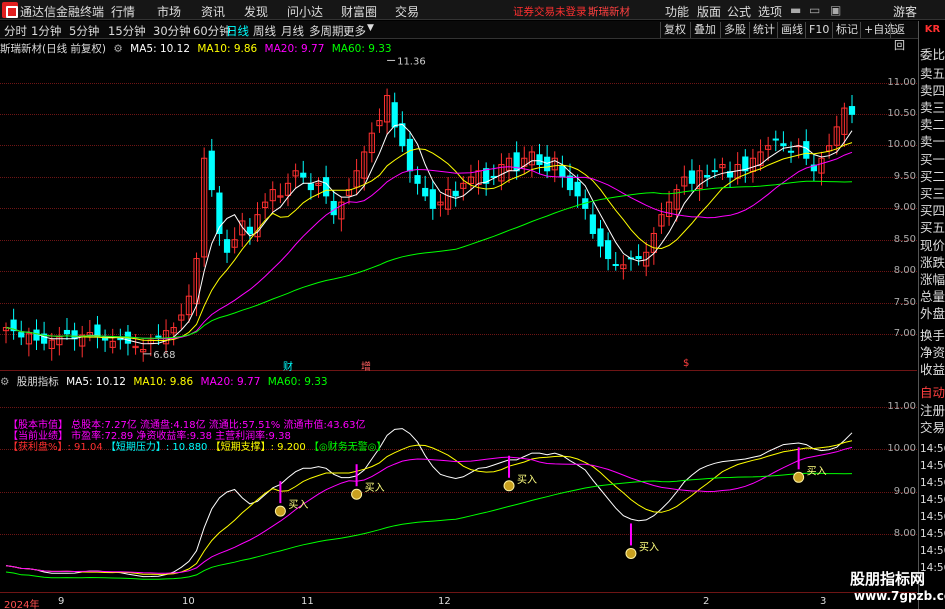 The height and width of the screenshot is (609, 945). What do you see at coordinates (932, 335) in the screenshot?
I see `side-item-turnover: 换手` at bounding box center [932, 335].